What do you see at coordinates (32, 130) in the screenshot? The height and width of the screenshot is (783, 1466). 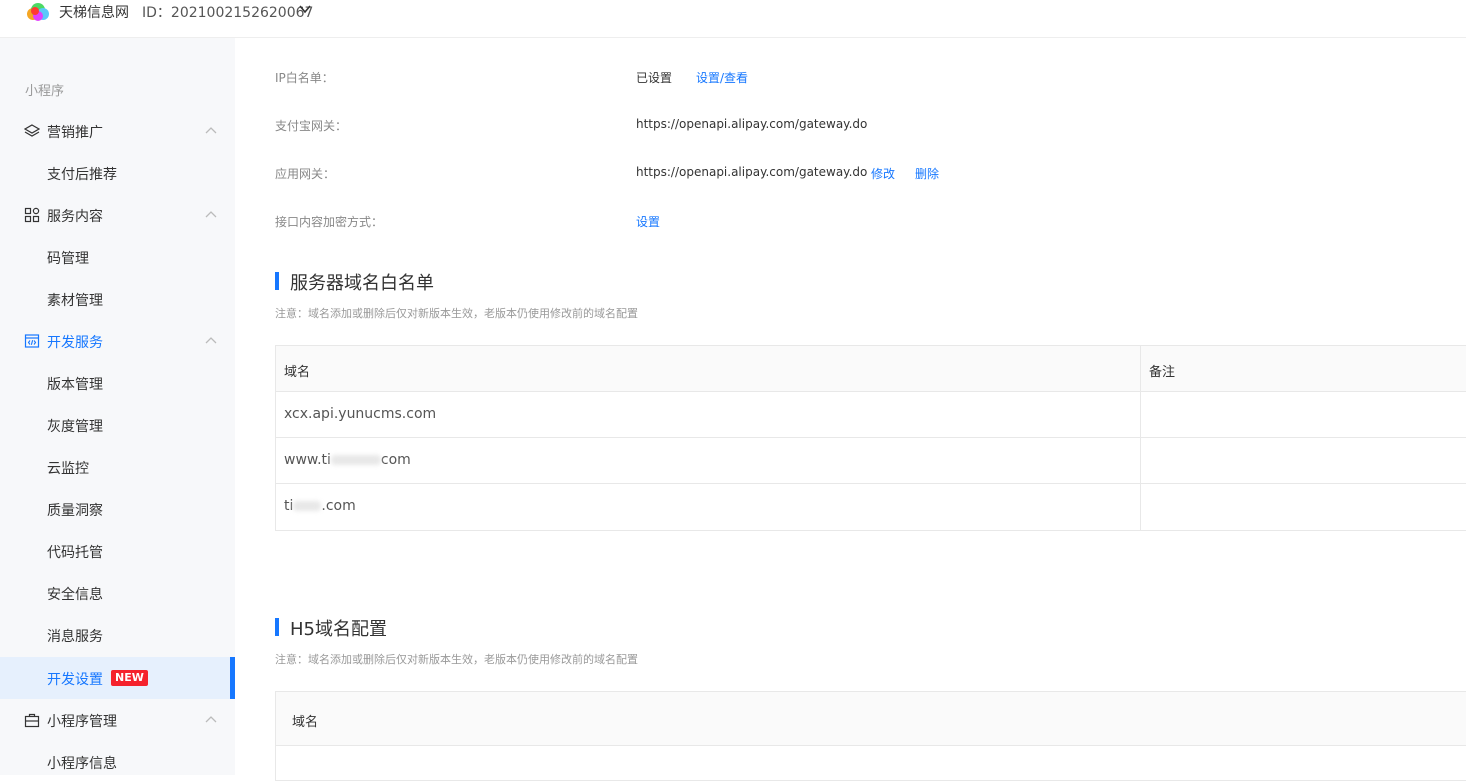 I see `layers-icon` at bounding box center [32, 130].